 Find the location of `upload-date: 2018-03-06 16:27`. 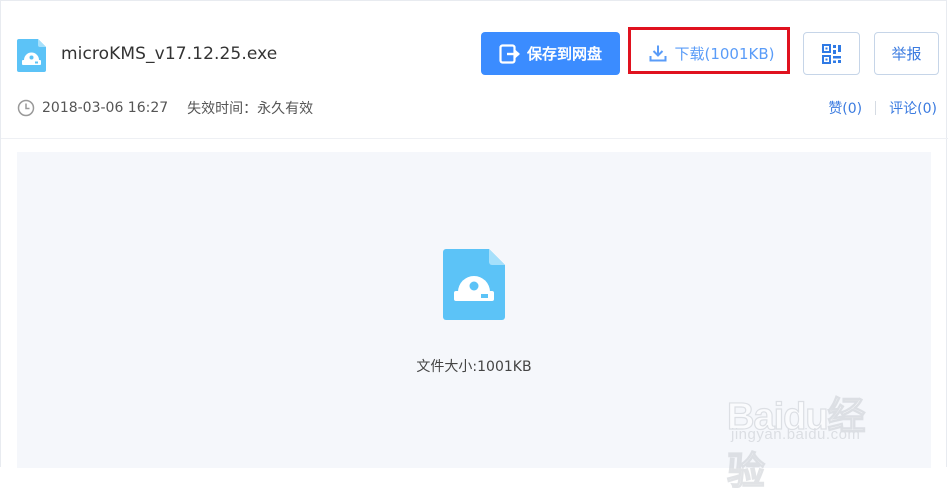

upload-date: 2018-03-06 16:27 is located at coordinates (105, 108).